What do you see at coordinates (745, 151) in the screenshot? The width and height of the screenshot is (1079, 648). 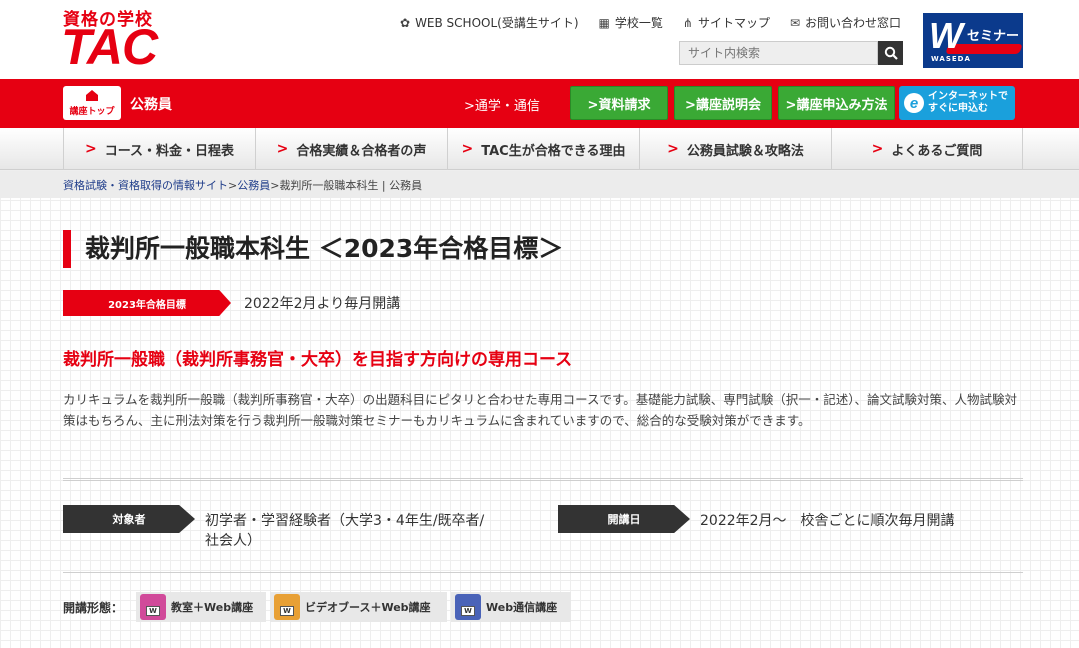 I see `nav-label: 公務員試験＆攻略法` at bounding box center [745, 151].